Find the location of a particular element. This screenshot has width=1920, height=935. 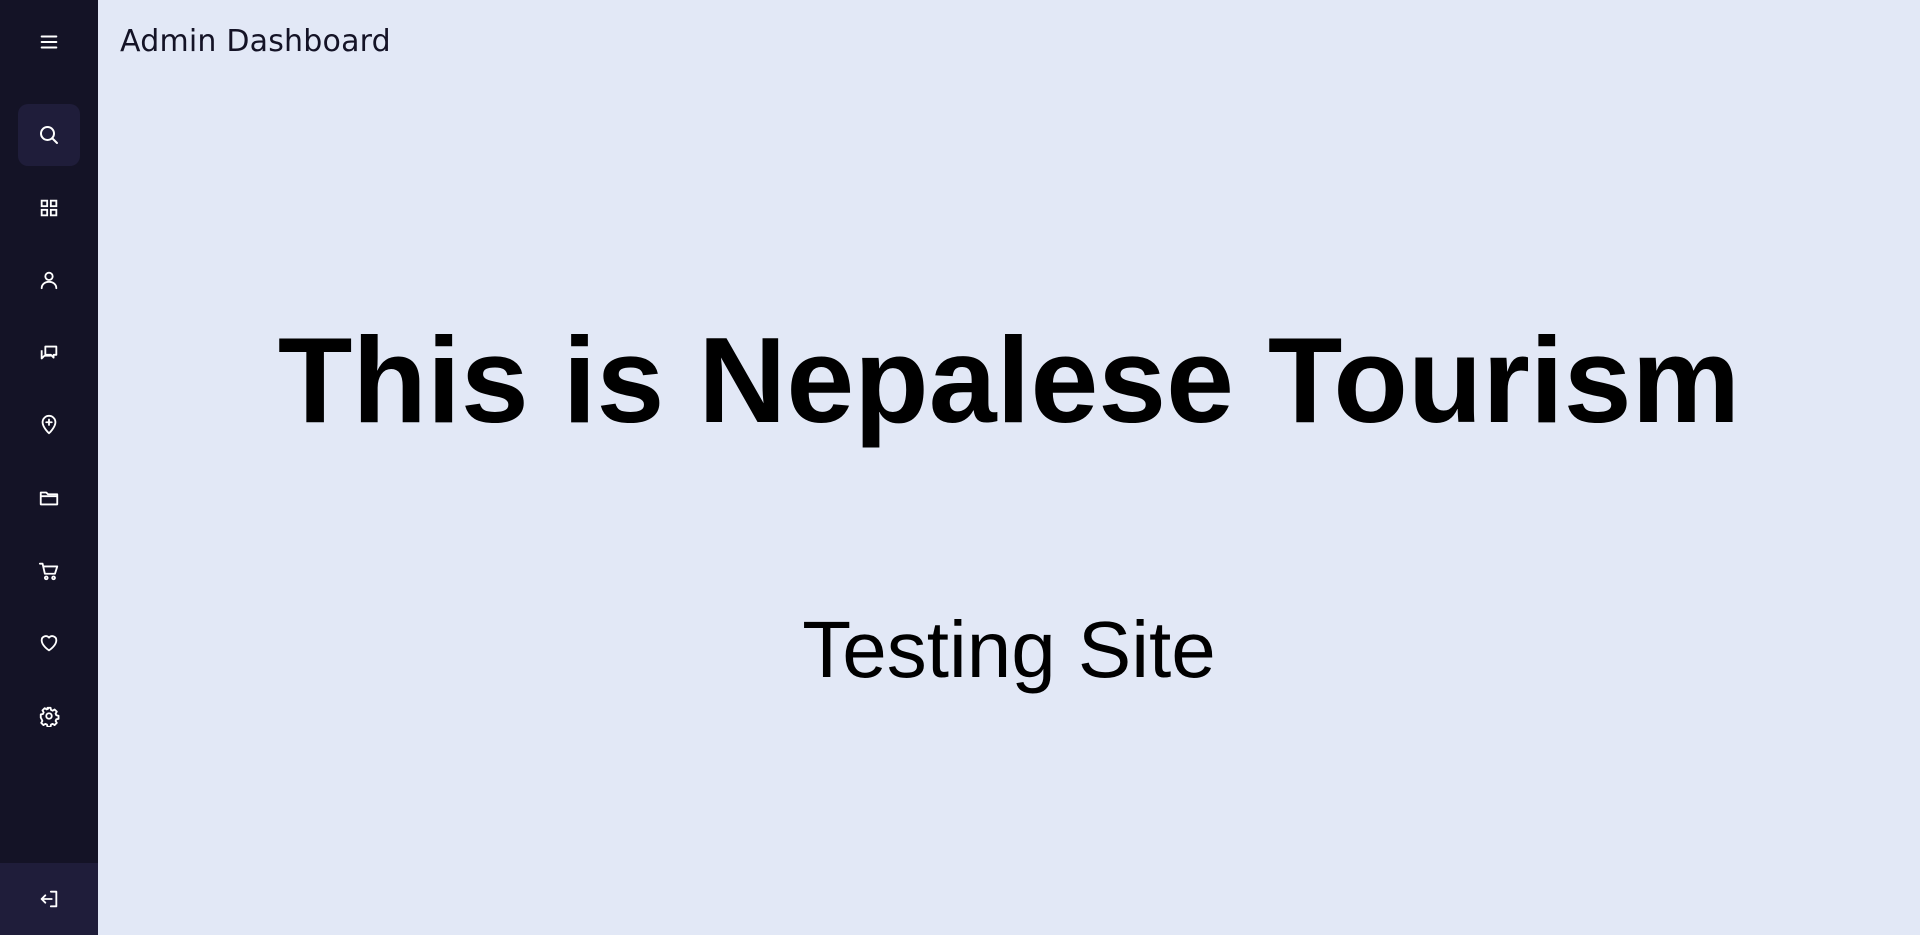

sidebar is located at coordinates (49, 467).